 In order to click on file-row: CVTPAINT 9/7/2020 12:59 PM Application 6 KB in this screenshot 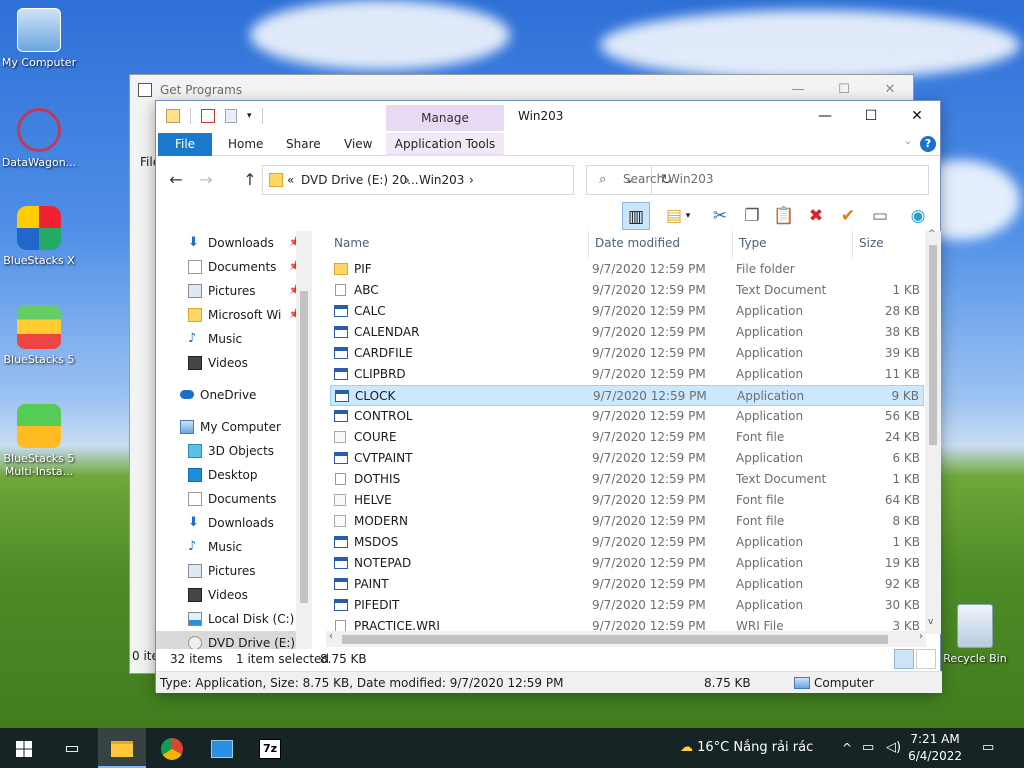, I will do `click(627, 458)`.